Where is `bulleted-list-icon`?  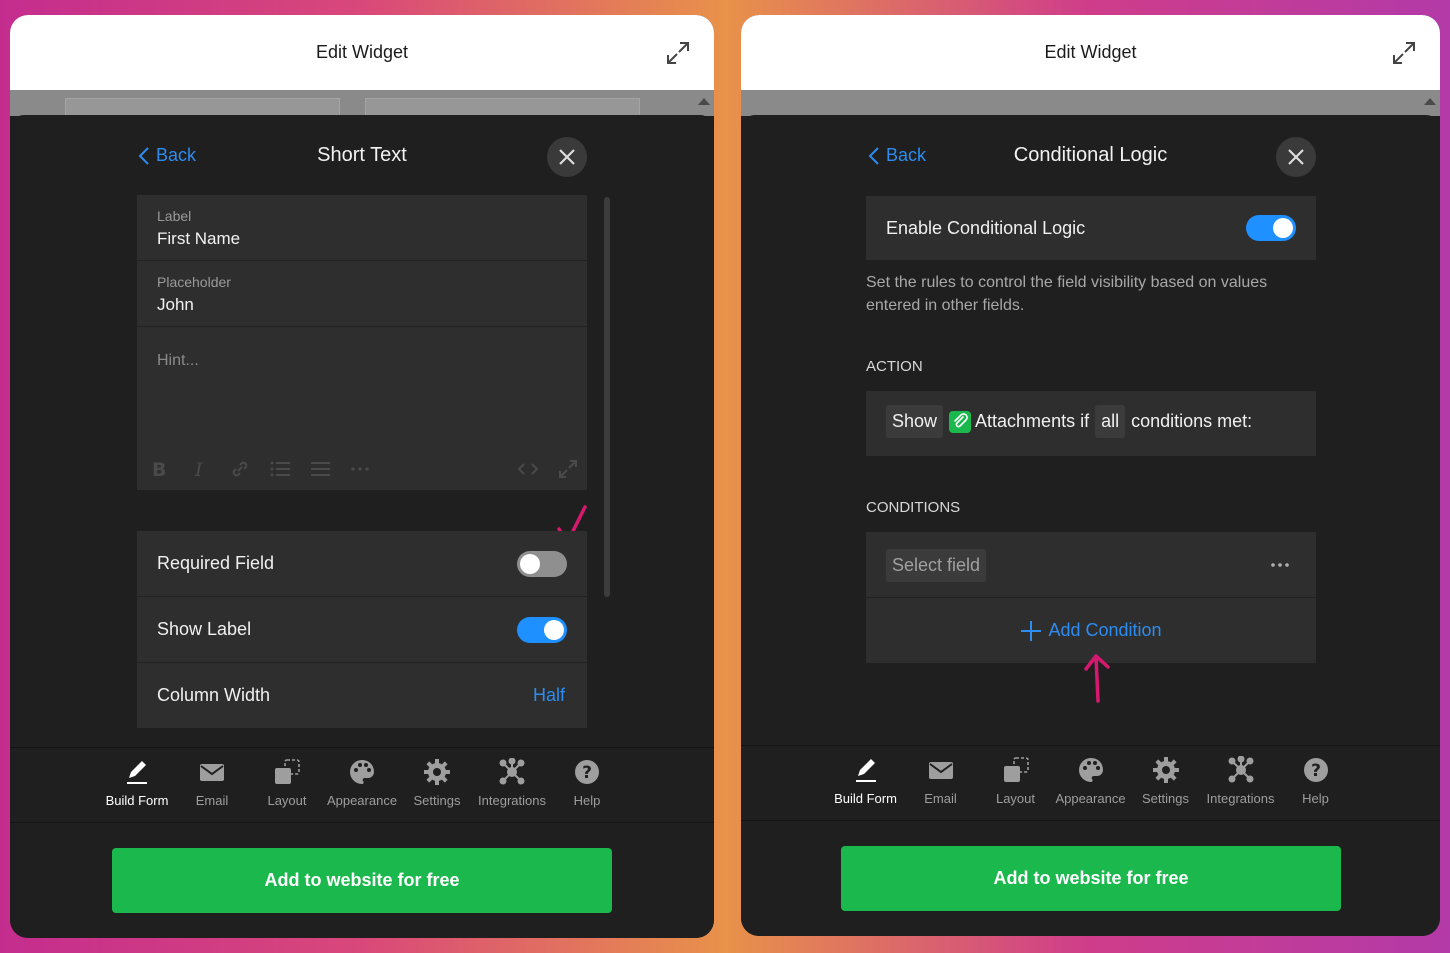 bulleted-list-icon is located at coordinates (280, 469).